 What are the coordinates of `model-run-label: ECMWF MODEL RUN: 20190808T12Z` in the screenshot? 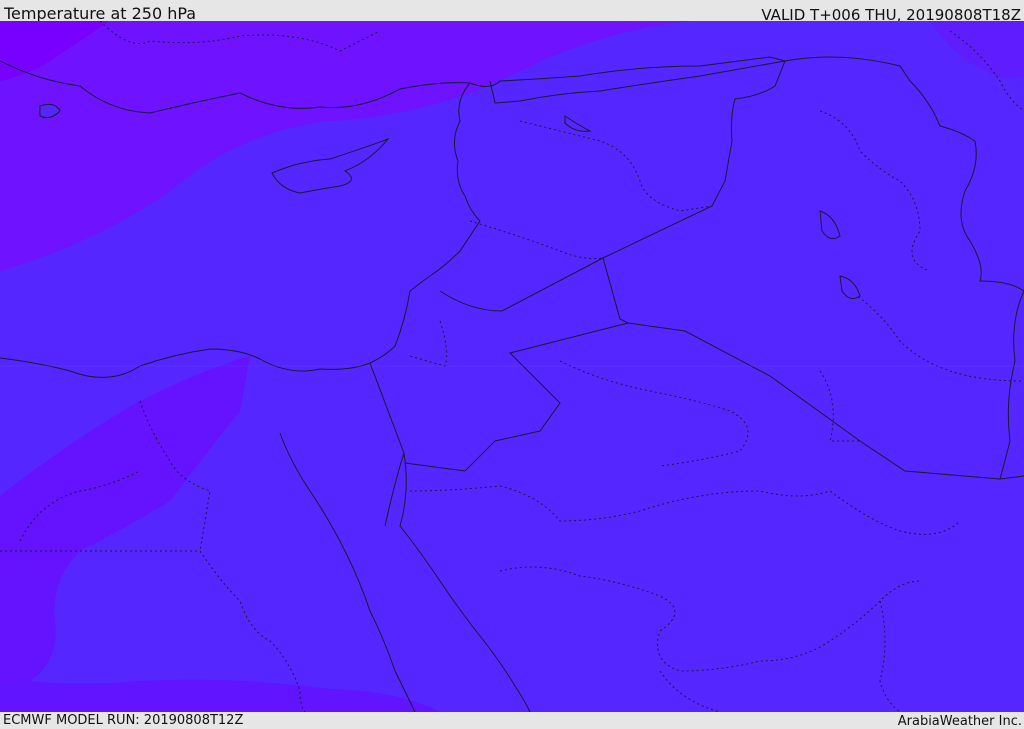 It's located at (123, 720).